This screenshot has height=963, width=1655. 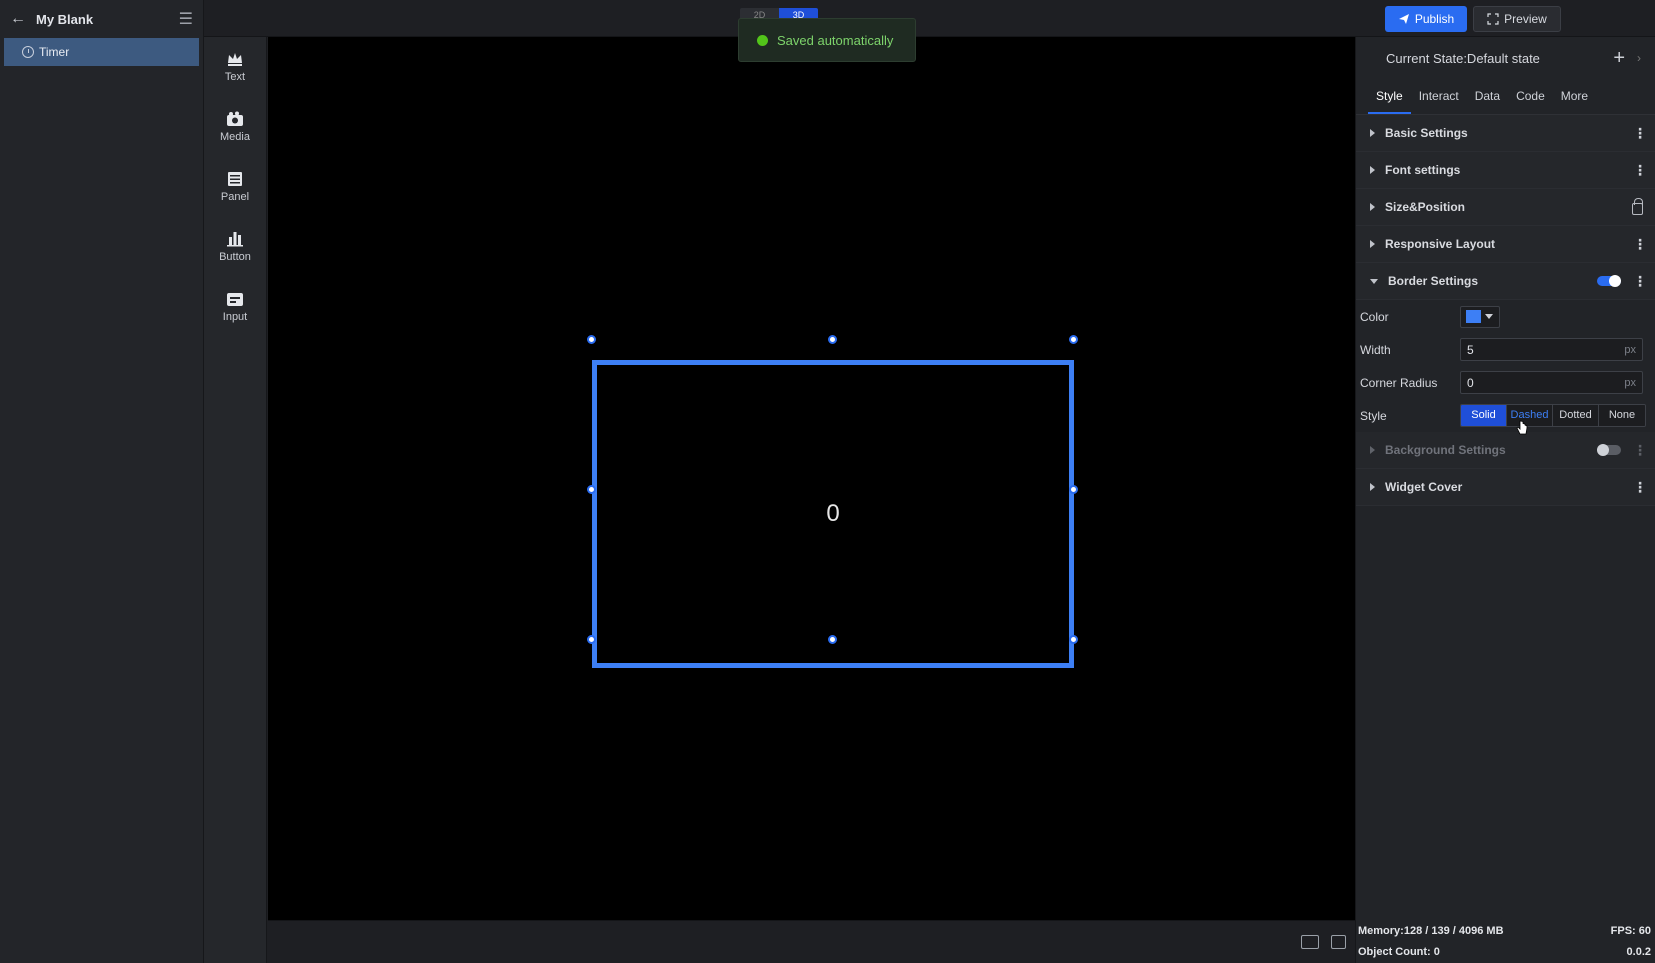 What do you see at coordinates (1619, 58) in the screenshot?
I see `add-state-icon: +` at bounding box center [1619, 58].